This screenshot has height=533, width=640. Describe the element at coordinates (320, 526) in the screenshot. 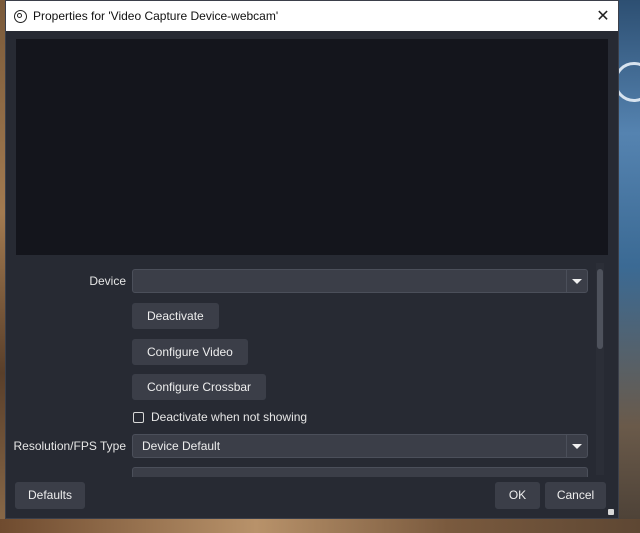

I see `desktop-background-bottom` at that location.